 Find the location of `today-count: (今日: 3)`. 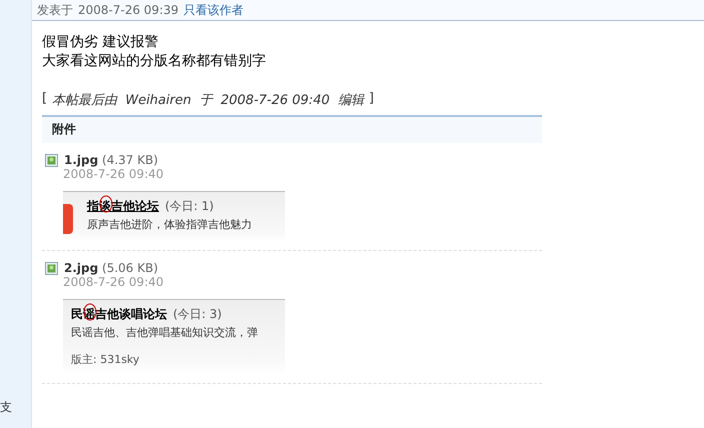

today-count: (今日: 3) is located at coordinates (197, 314).